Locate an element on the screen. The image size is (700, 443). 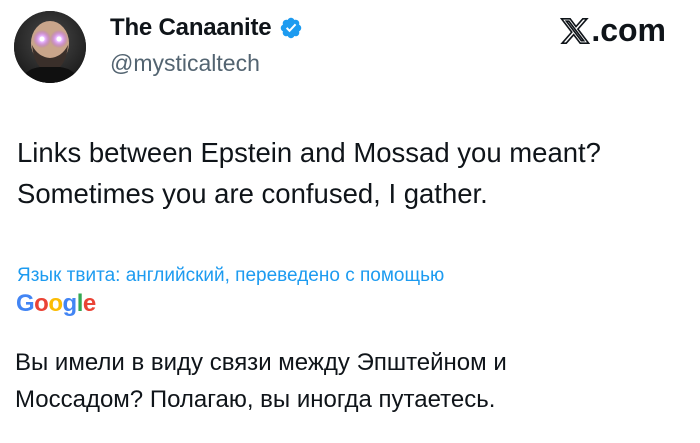
avatar is located at coordinates (50, 47).